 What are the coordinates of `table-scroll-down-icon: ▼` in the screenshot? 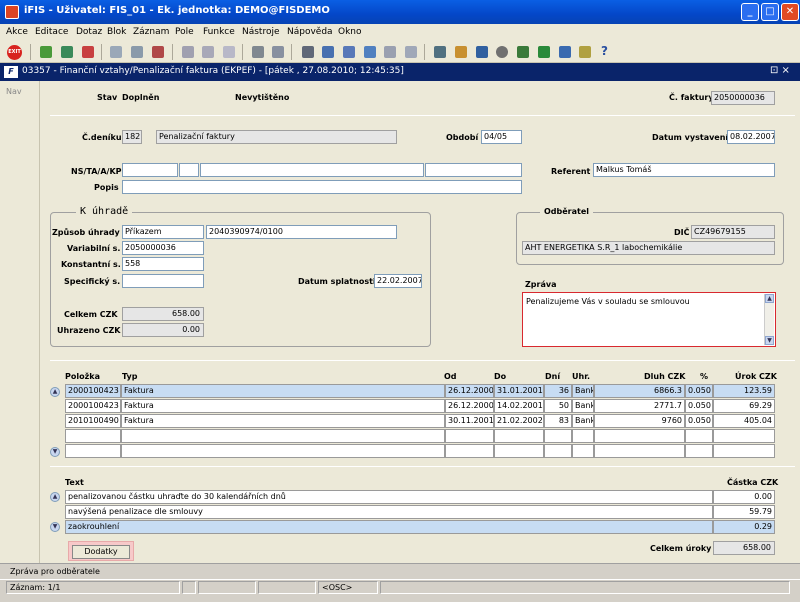 It's located at (55, 452).